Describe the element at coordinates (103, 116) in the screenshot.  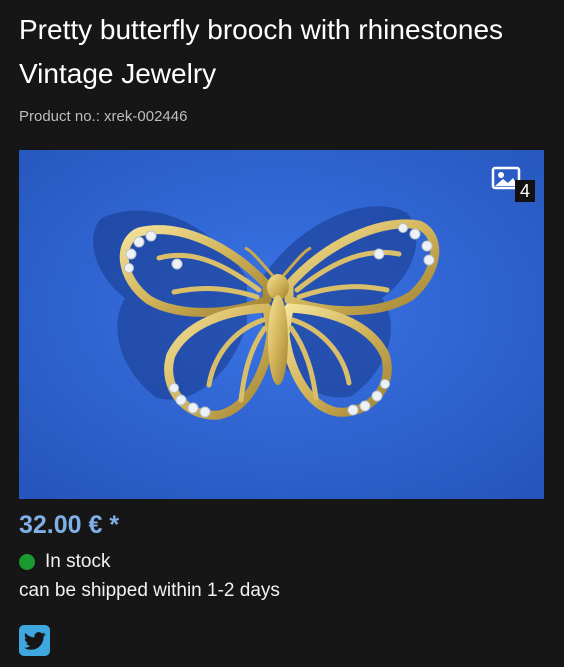
I see `product-number: Product no.: xrek-002446` at that location.